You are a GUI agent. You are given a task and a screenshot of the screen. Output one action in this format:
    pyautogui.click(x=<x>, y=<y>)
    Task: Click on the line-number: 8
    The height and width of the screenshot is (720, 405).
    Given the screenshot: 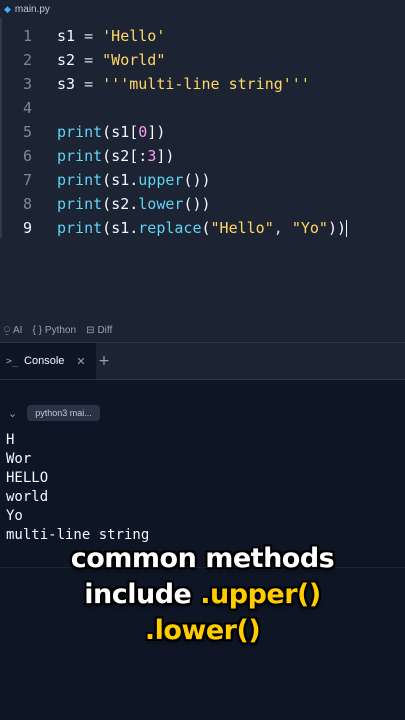 What is the action you would take?
    pyautogui.click(x=27, y=204)
    